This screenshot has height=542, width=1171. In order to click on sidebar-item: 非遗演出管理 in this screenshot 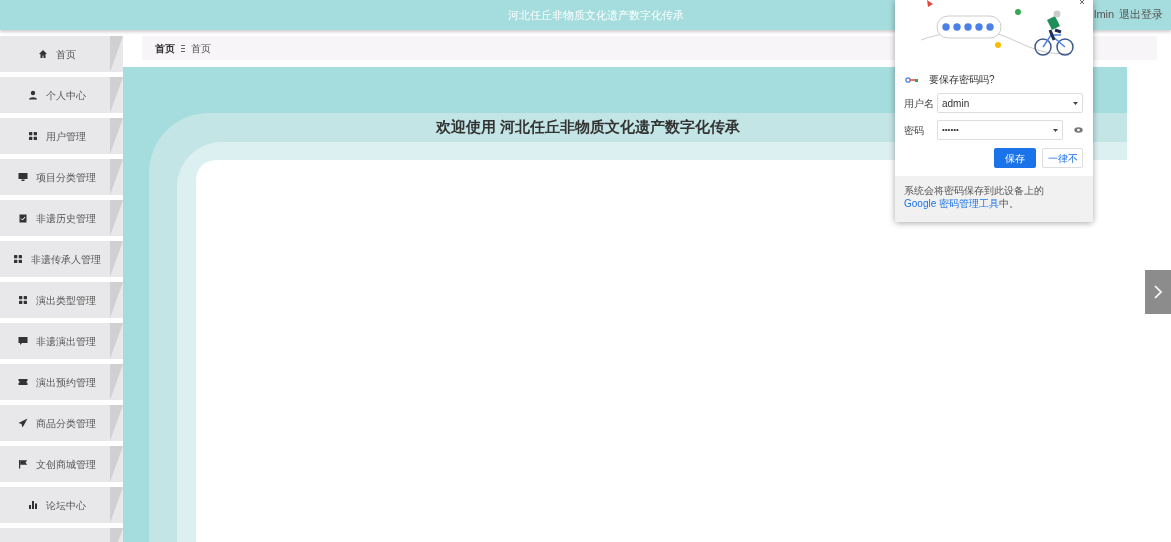, I will do `click(61, 341)`.